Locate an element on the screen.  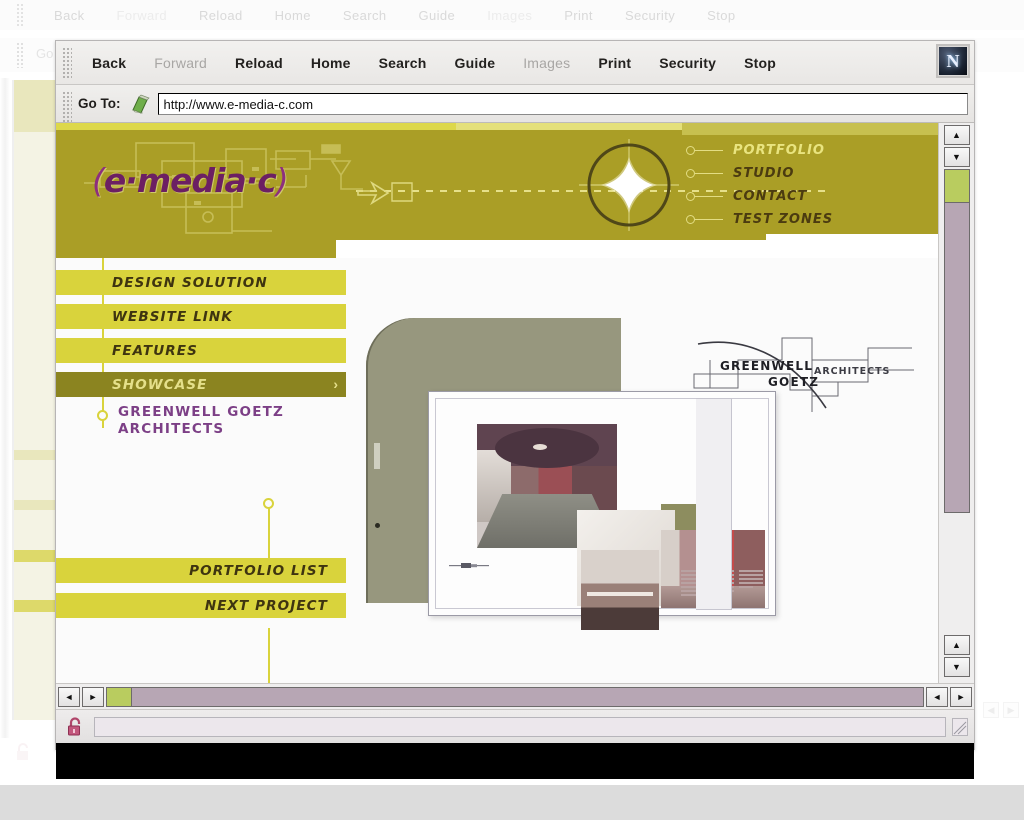
sidebar-item-label: WEBSITE LINK is located at coordinates (172, 316).